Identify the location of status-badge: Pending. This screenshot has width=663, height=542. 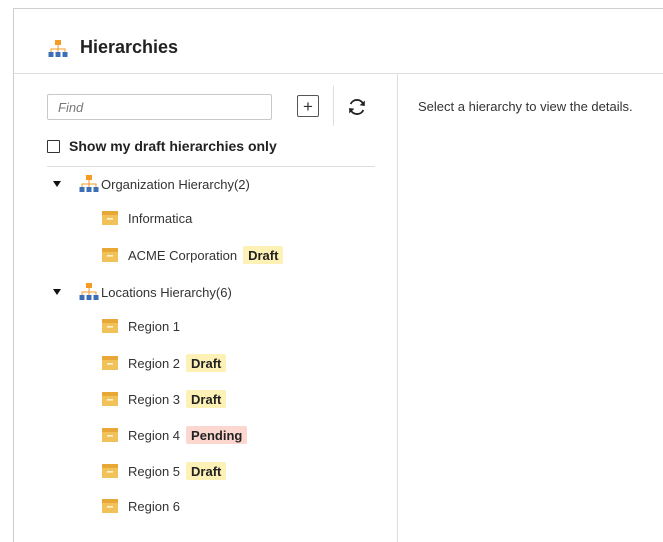
(217, 435).